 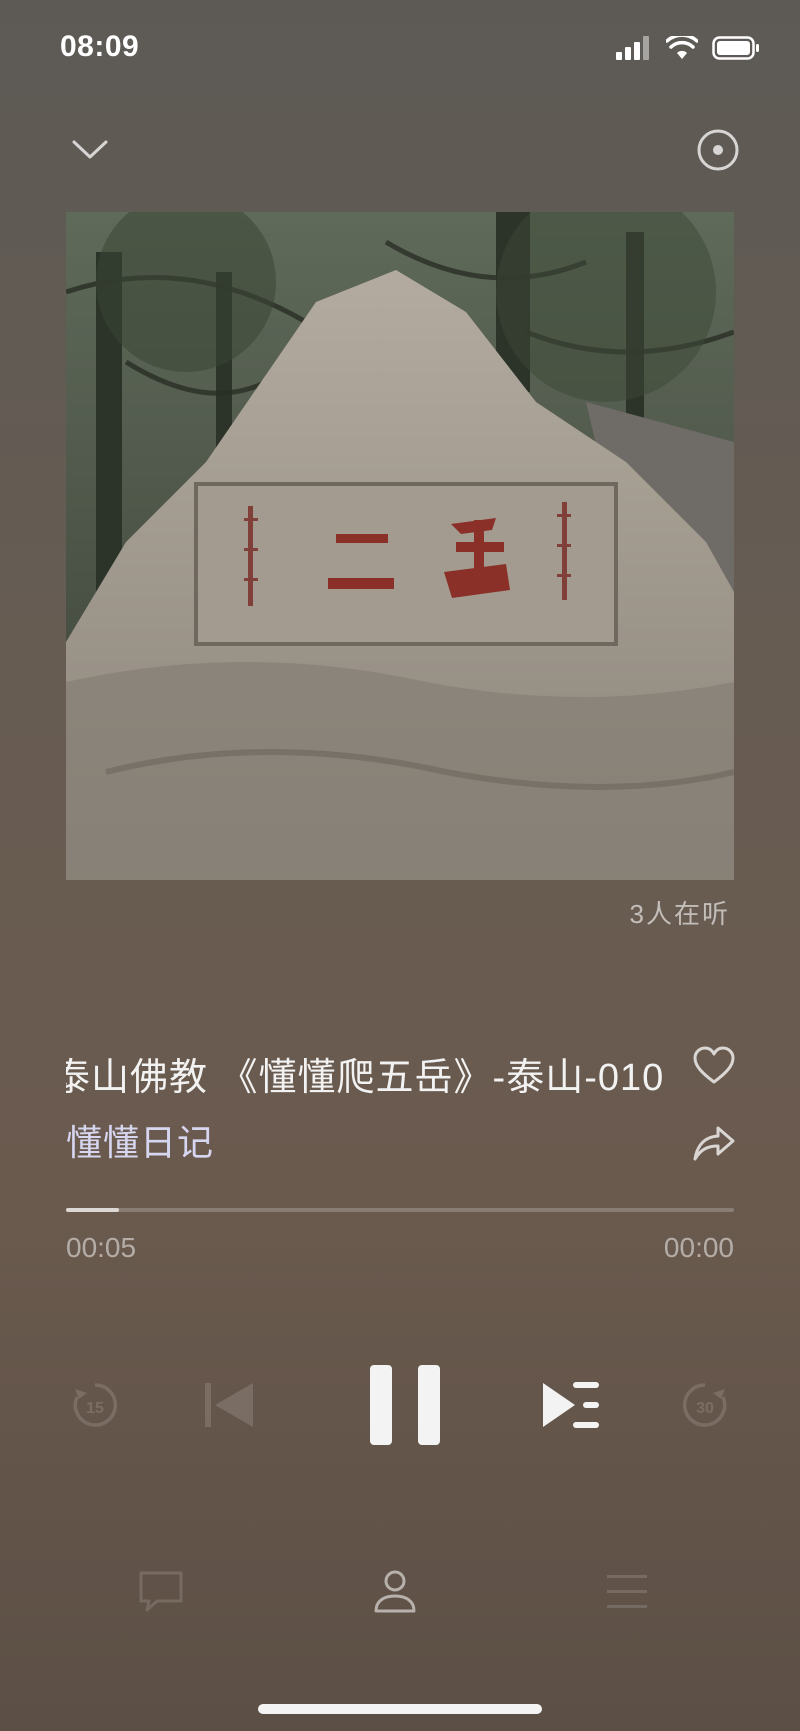 I want to click on target-icon, so click(x=718, y=150).